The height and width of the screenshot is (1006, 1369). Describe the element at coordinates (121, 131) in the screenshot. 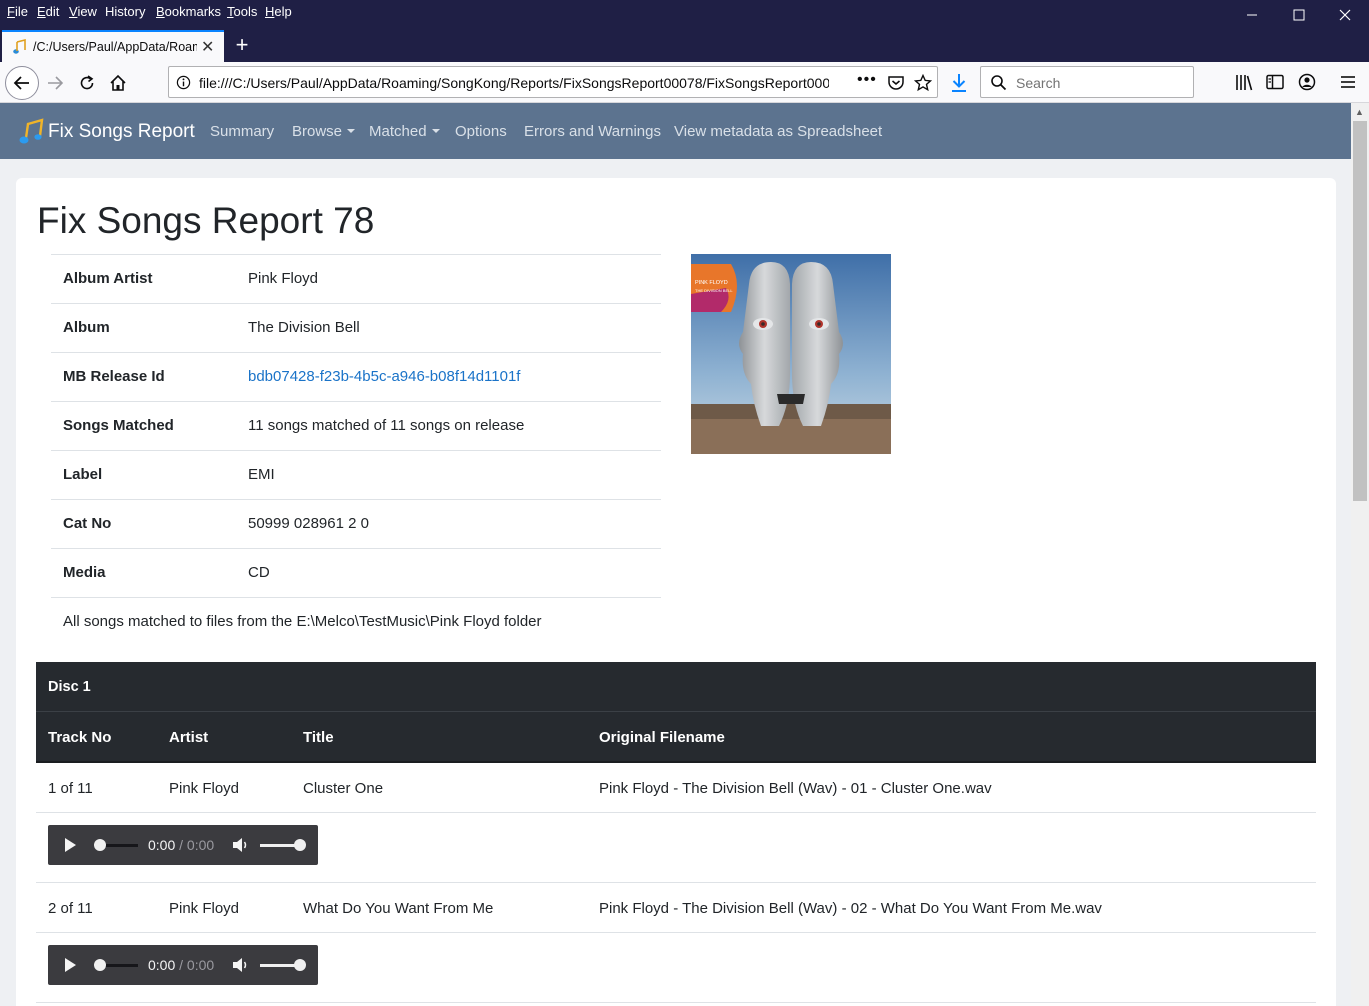

I see `brand-text: Fix Songs Report` at that location.